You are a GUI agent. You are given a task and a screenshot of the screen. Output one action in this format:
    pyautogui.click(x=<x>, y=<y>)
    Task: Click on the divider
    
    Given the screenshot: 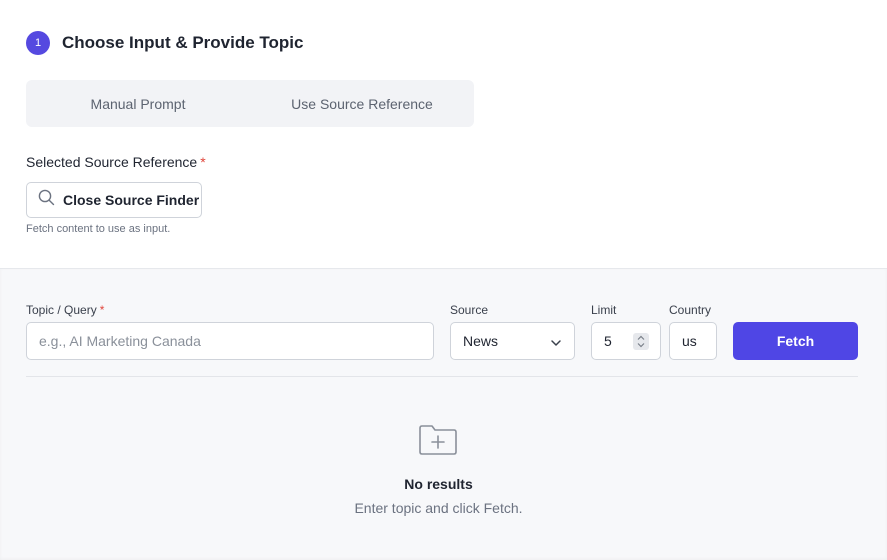 What is the action you would take?
    pyautogui.click(x=442, y=376)
    